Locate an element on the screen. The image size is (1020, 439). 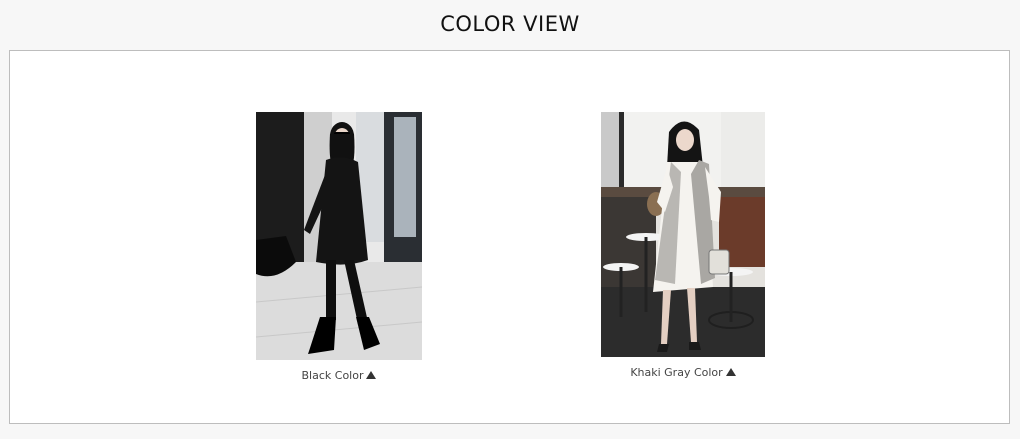
caption-text: Black Color is located at coordinates (332, 375).